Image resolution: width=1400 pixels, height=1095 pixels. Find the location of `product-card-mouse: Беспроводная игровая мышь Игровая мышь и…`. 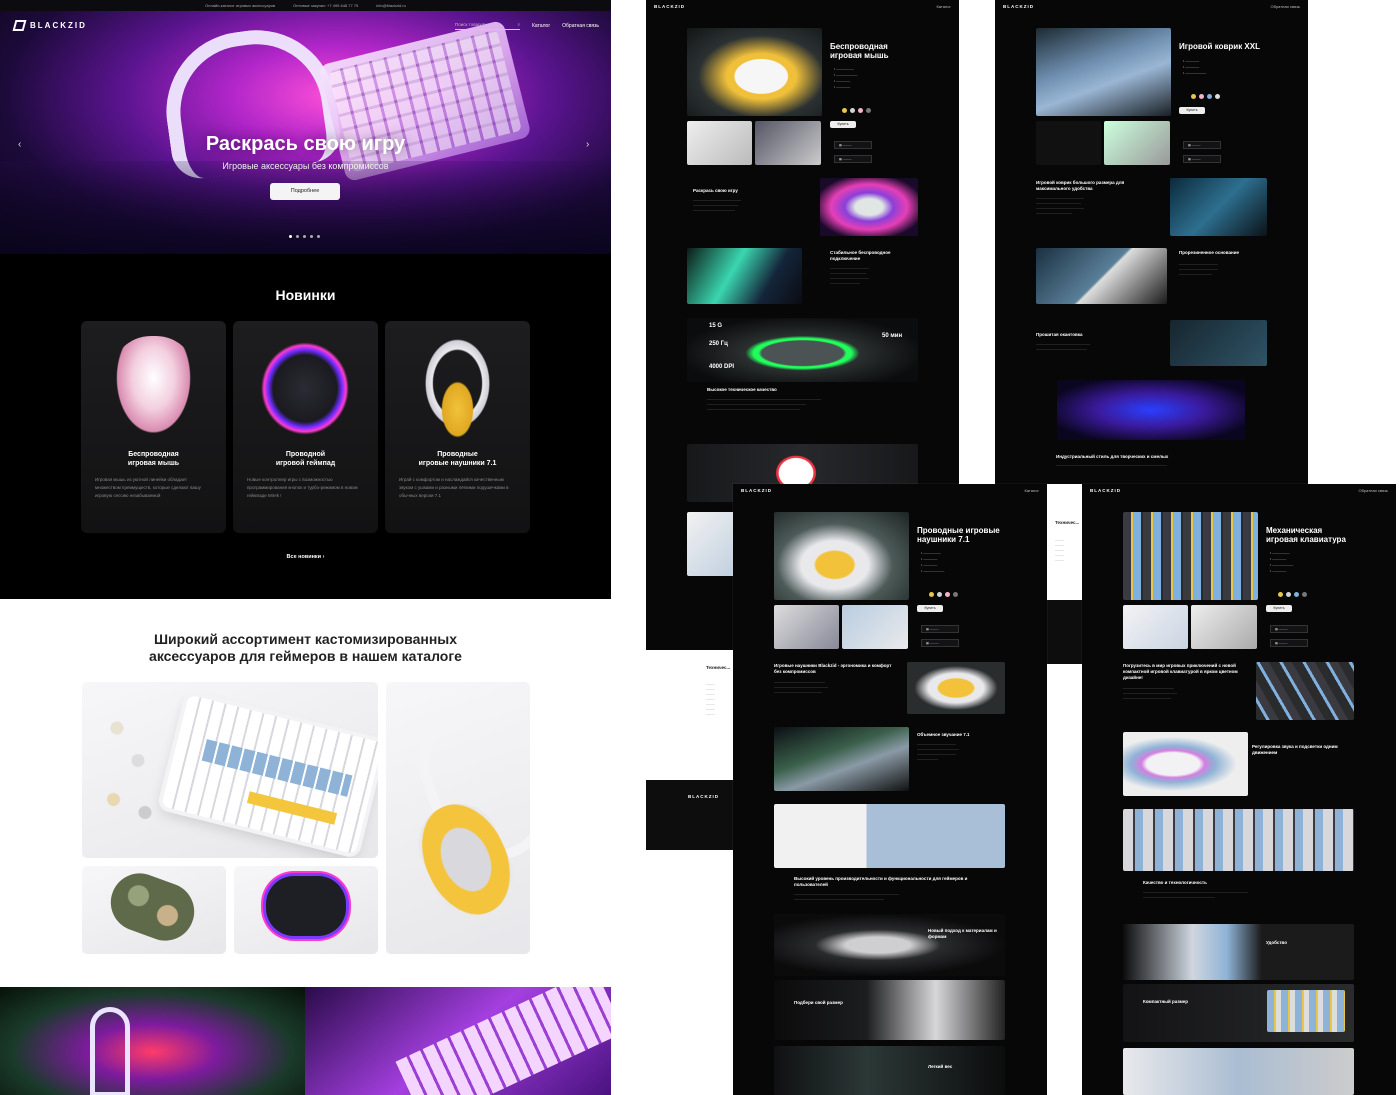

product-card-mouse: Беспроводная игровая мышь Игровая мышь и… is located at coordinates (153, 427).